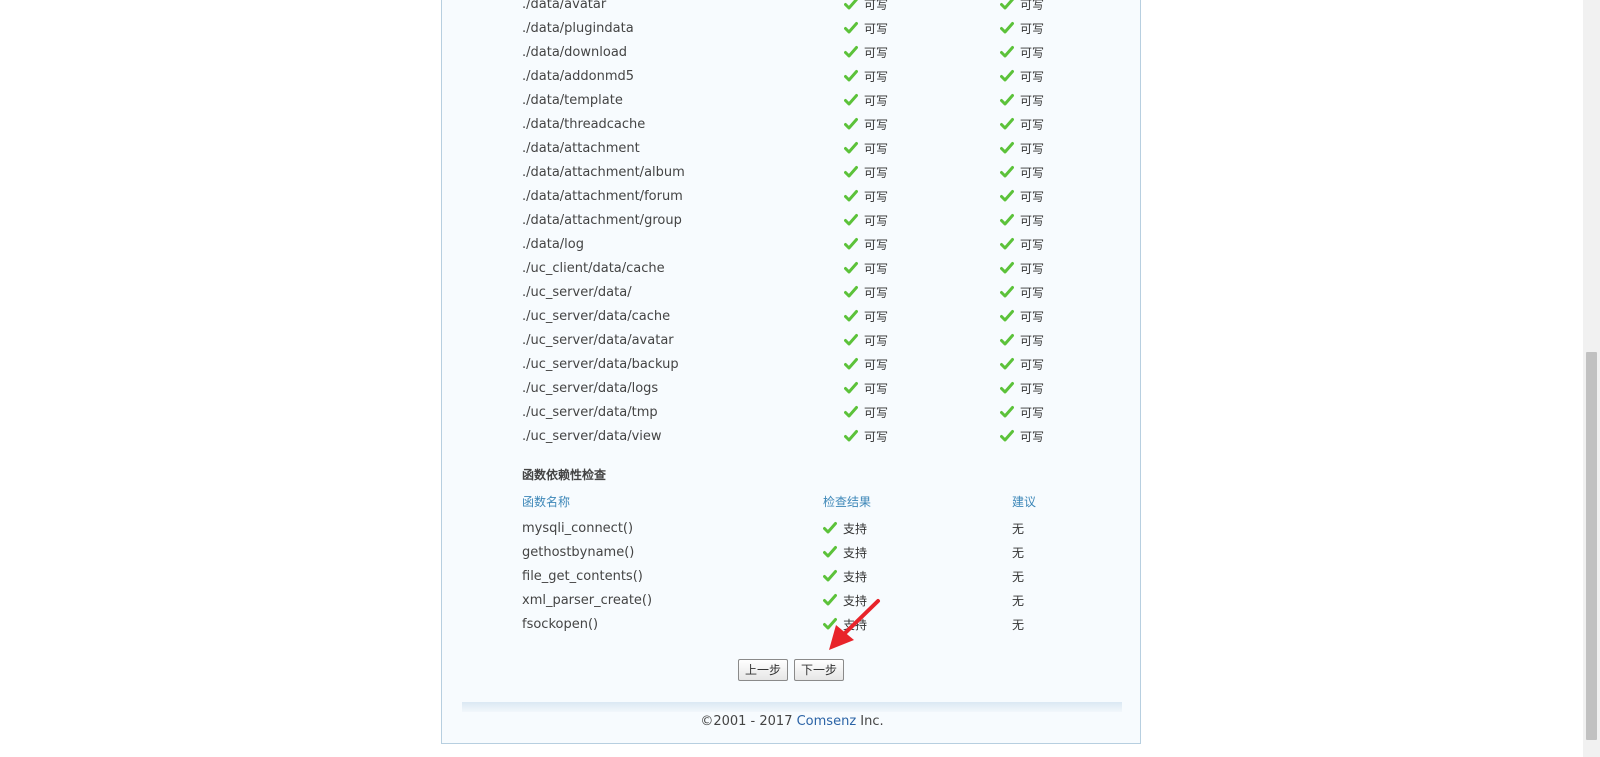 The image size is (1600, 757). I want to click on function-row: file_get_contents() 支持 无, so click(792, 577).